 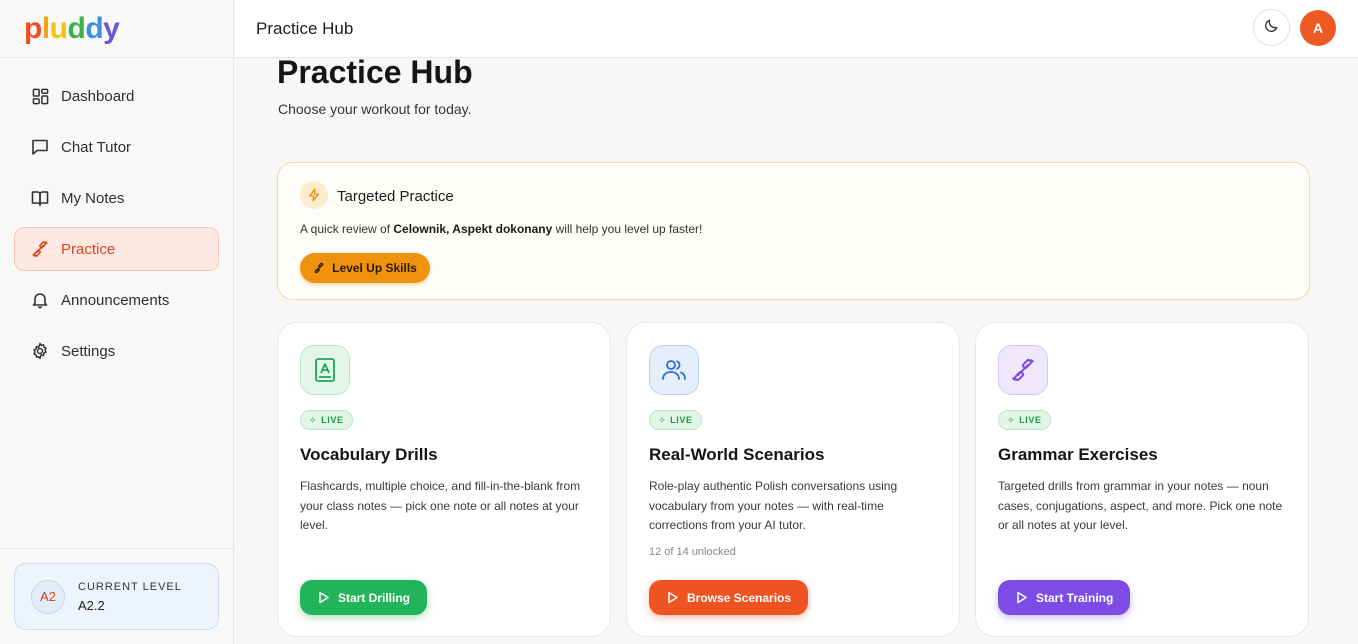 I want to click on dashboard-icon, so click(x=40, y=96).